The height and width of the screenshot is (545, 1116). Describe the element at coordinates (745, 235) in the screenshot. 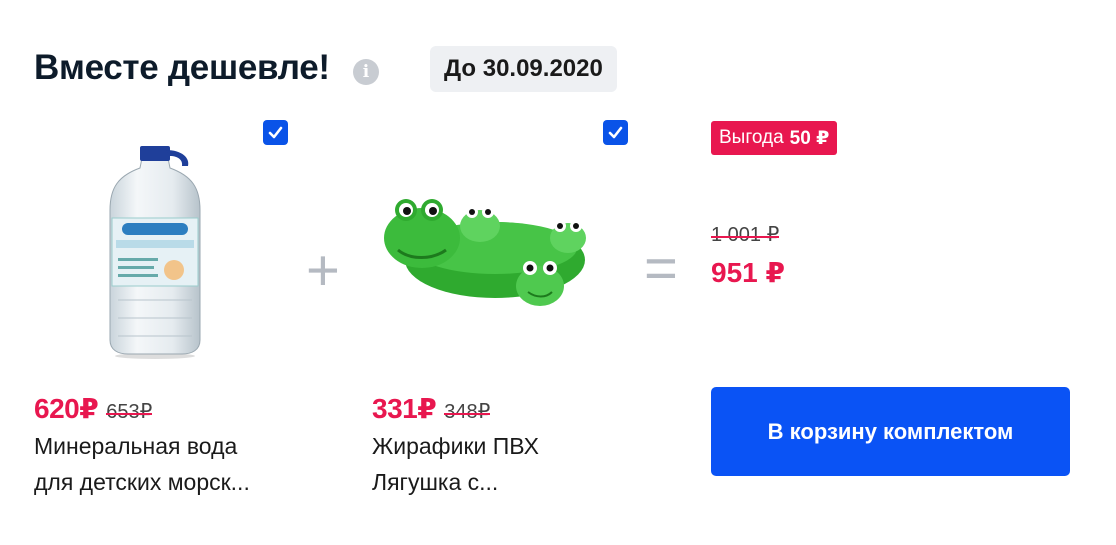

I see `total-old-price: 1 001 ₽` at that location.